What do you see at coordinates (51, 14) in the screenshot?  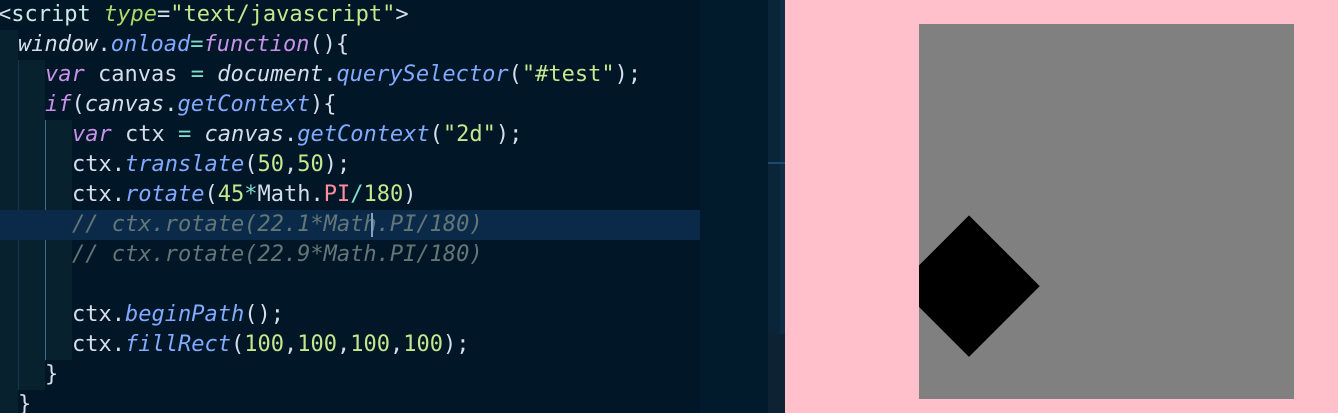 I see `code-token: script` at bounding box center [51, 14].